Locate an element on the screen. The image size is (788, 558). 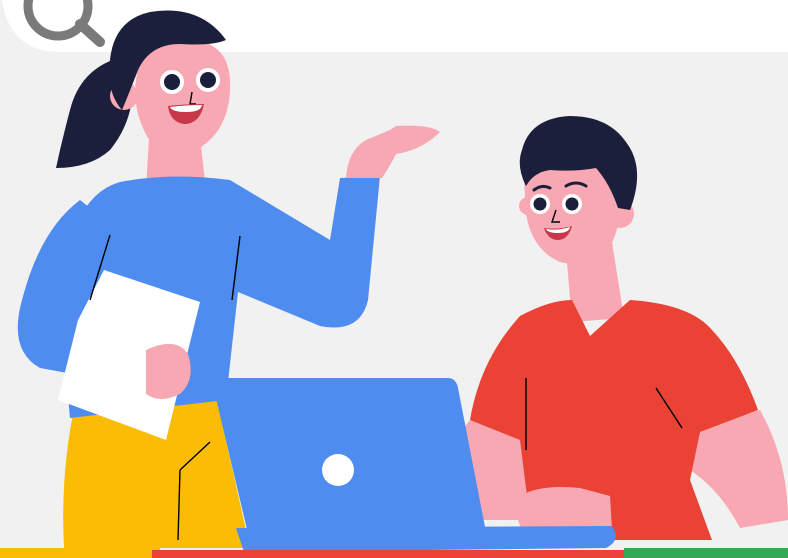
stripe-yellow is located at coordinates (80, 553).